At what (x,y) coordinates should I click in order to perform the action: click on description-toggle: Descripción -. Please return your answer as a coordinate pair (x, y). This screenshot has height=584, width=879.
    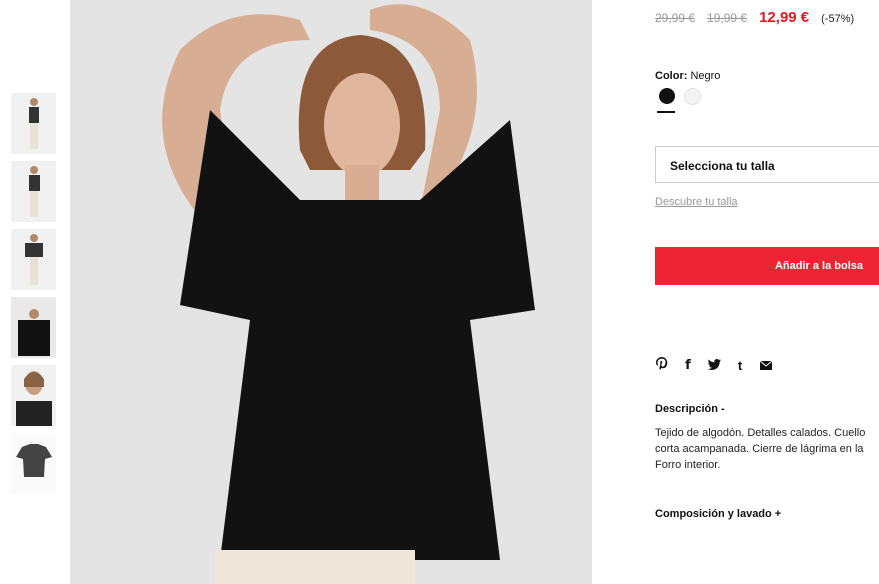
    Looking at the image, I should click on (690, 409).